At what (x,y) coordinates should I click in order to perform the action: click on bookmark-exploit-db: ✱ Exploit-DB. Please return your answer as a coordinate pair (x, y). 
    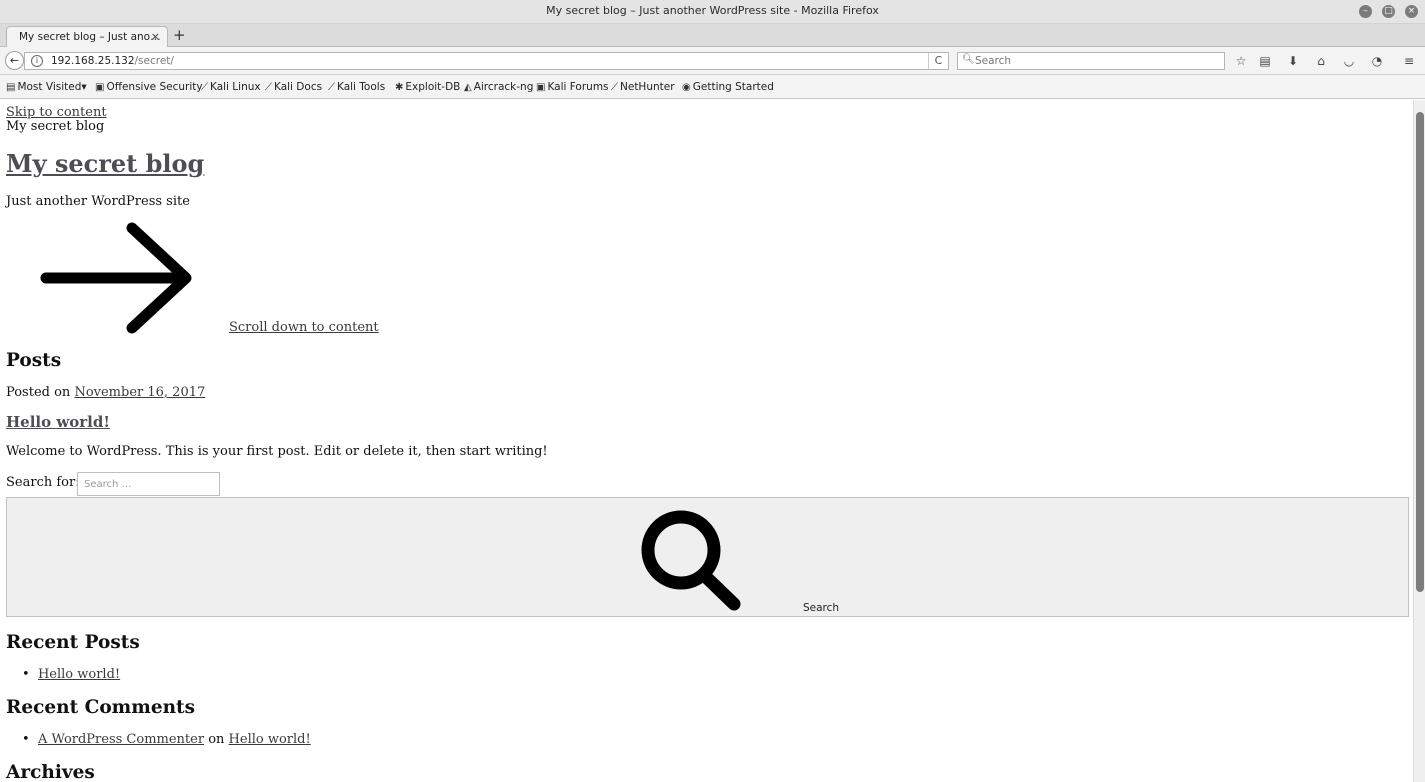
    Looking at the image, I should click on (427, 87).